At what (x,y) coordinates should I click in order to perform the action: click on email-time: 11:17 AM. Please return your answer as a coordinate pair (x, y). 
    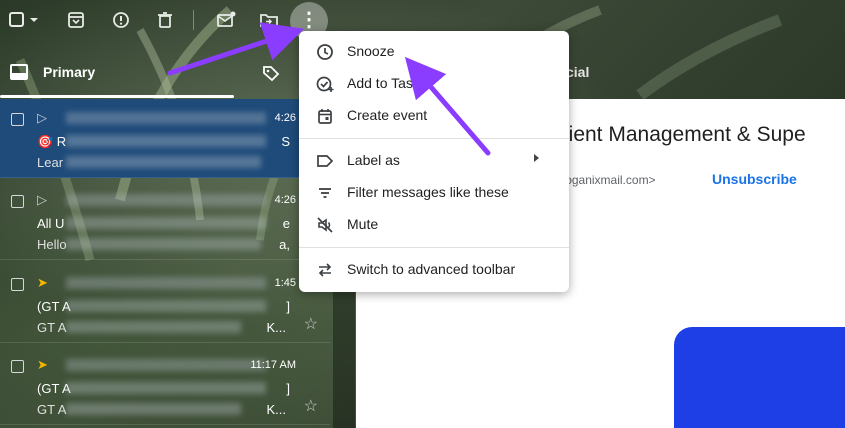
    Looking at the image, I should click on (273, 365).